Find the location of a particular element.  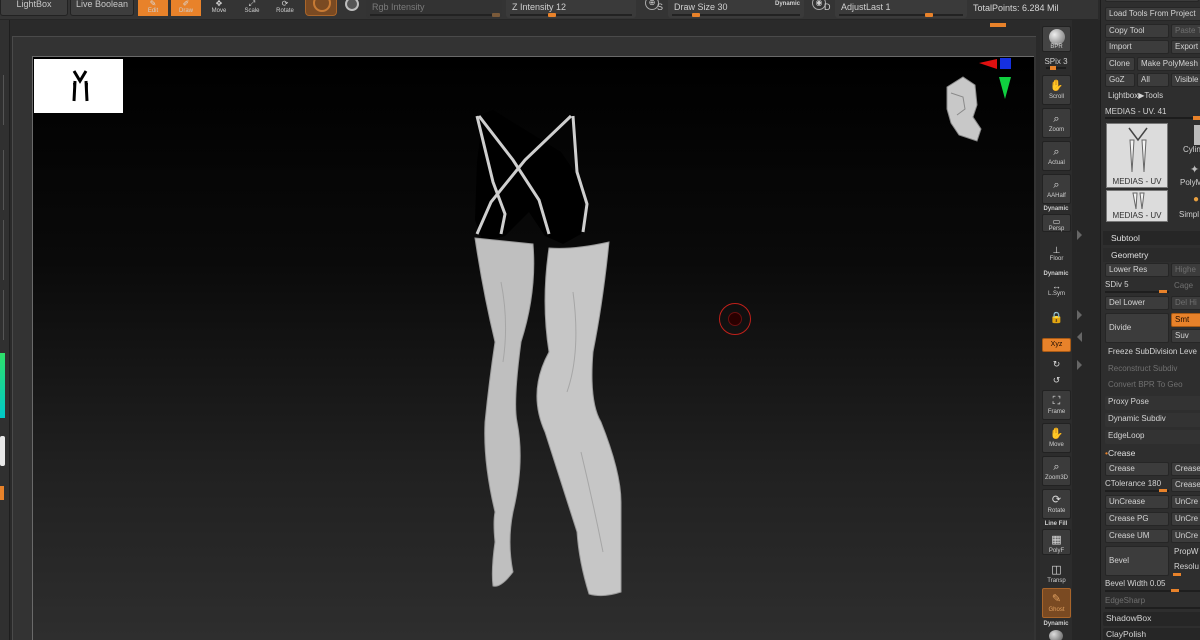

spix-knob is located at coordinates (1053, 68).